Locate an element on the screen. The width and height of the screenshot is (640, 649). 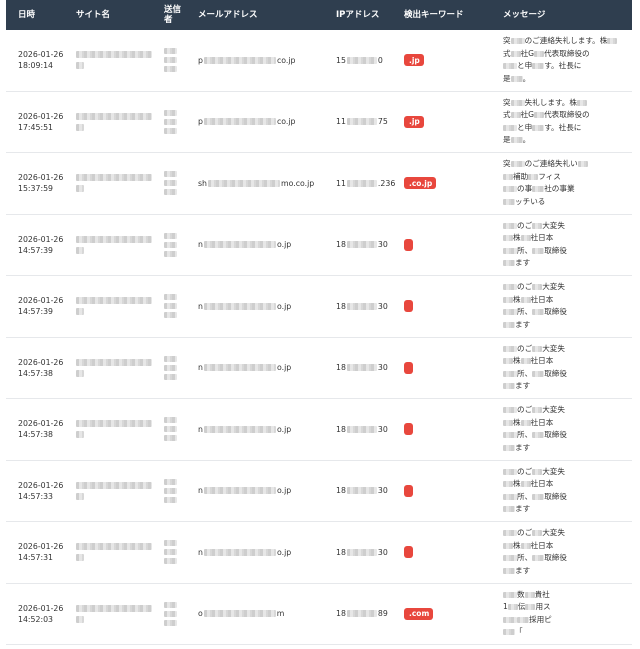
message-text: ッチ is located at coordinates (523, 201).